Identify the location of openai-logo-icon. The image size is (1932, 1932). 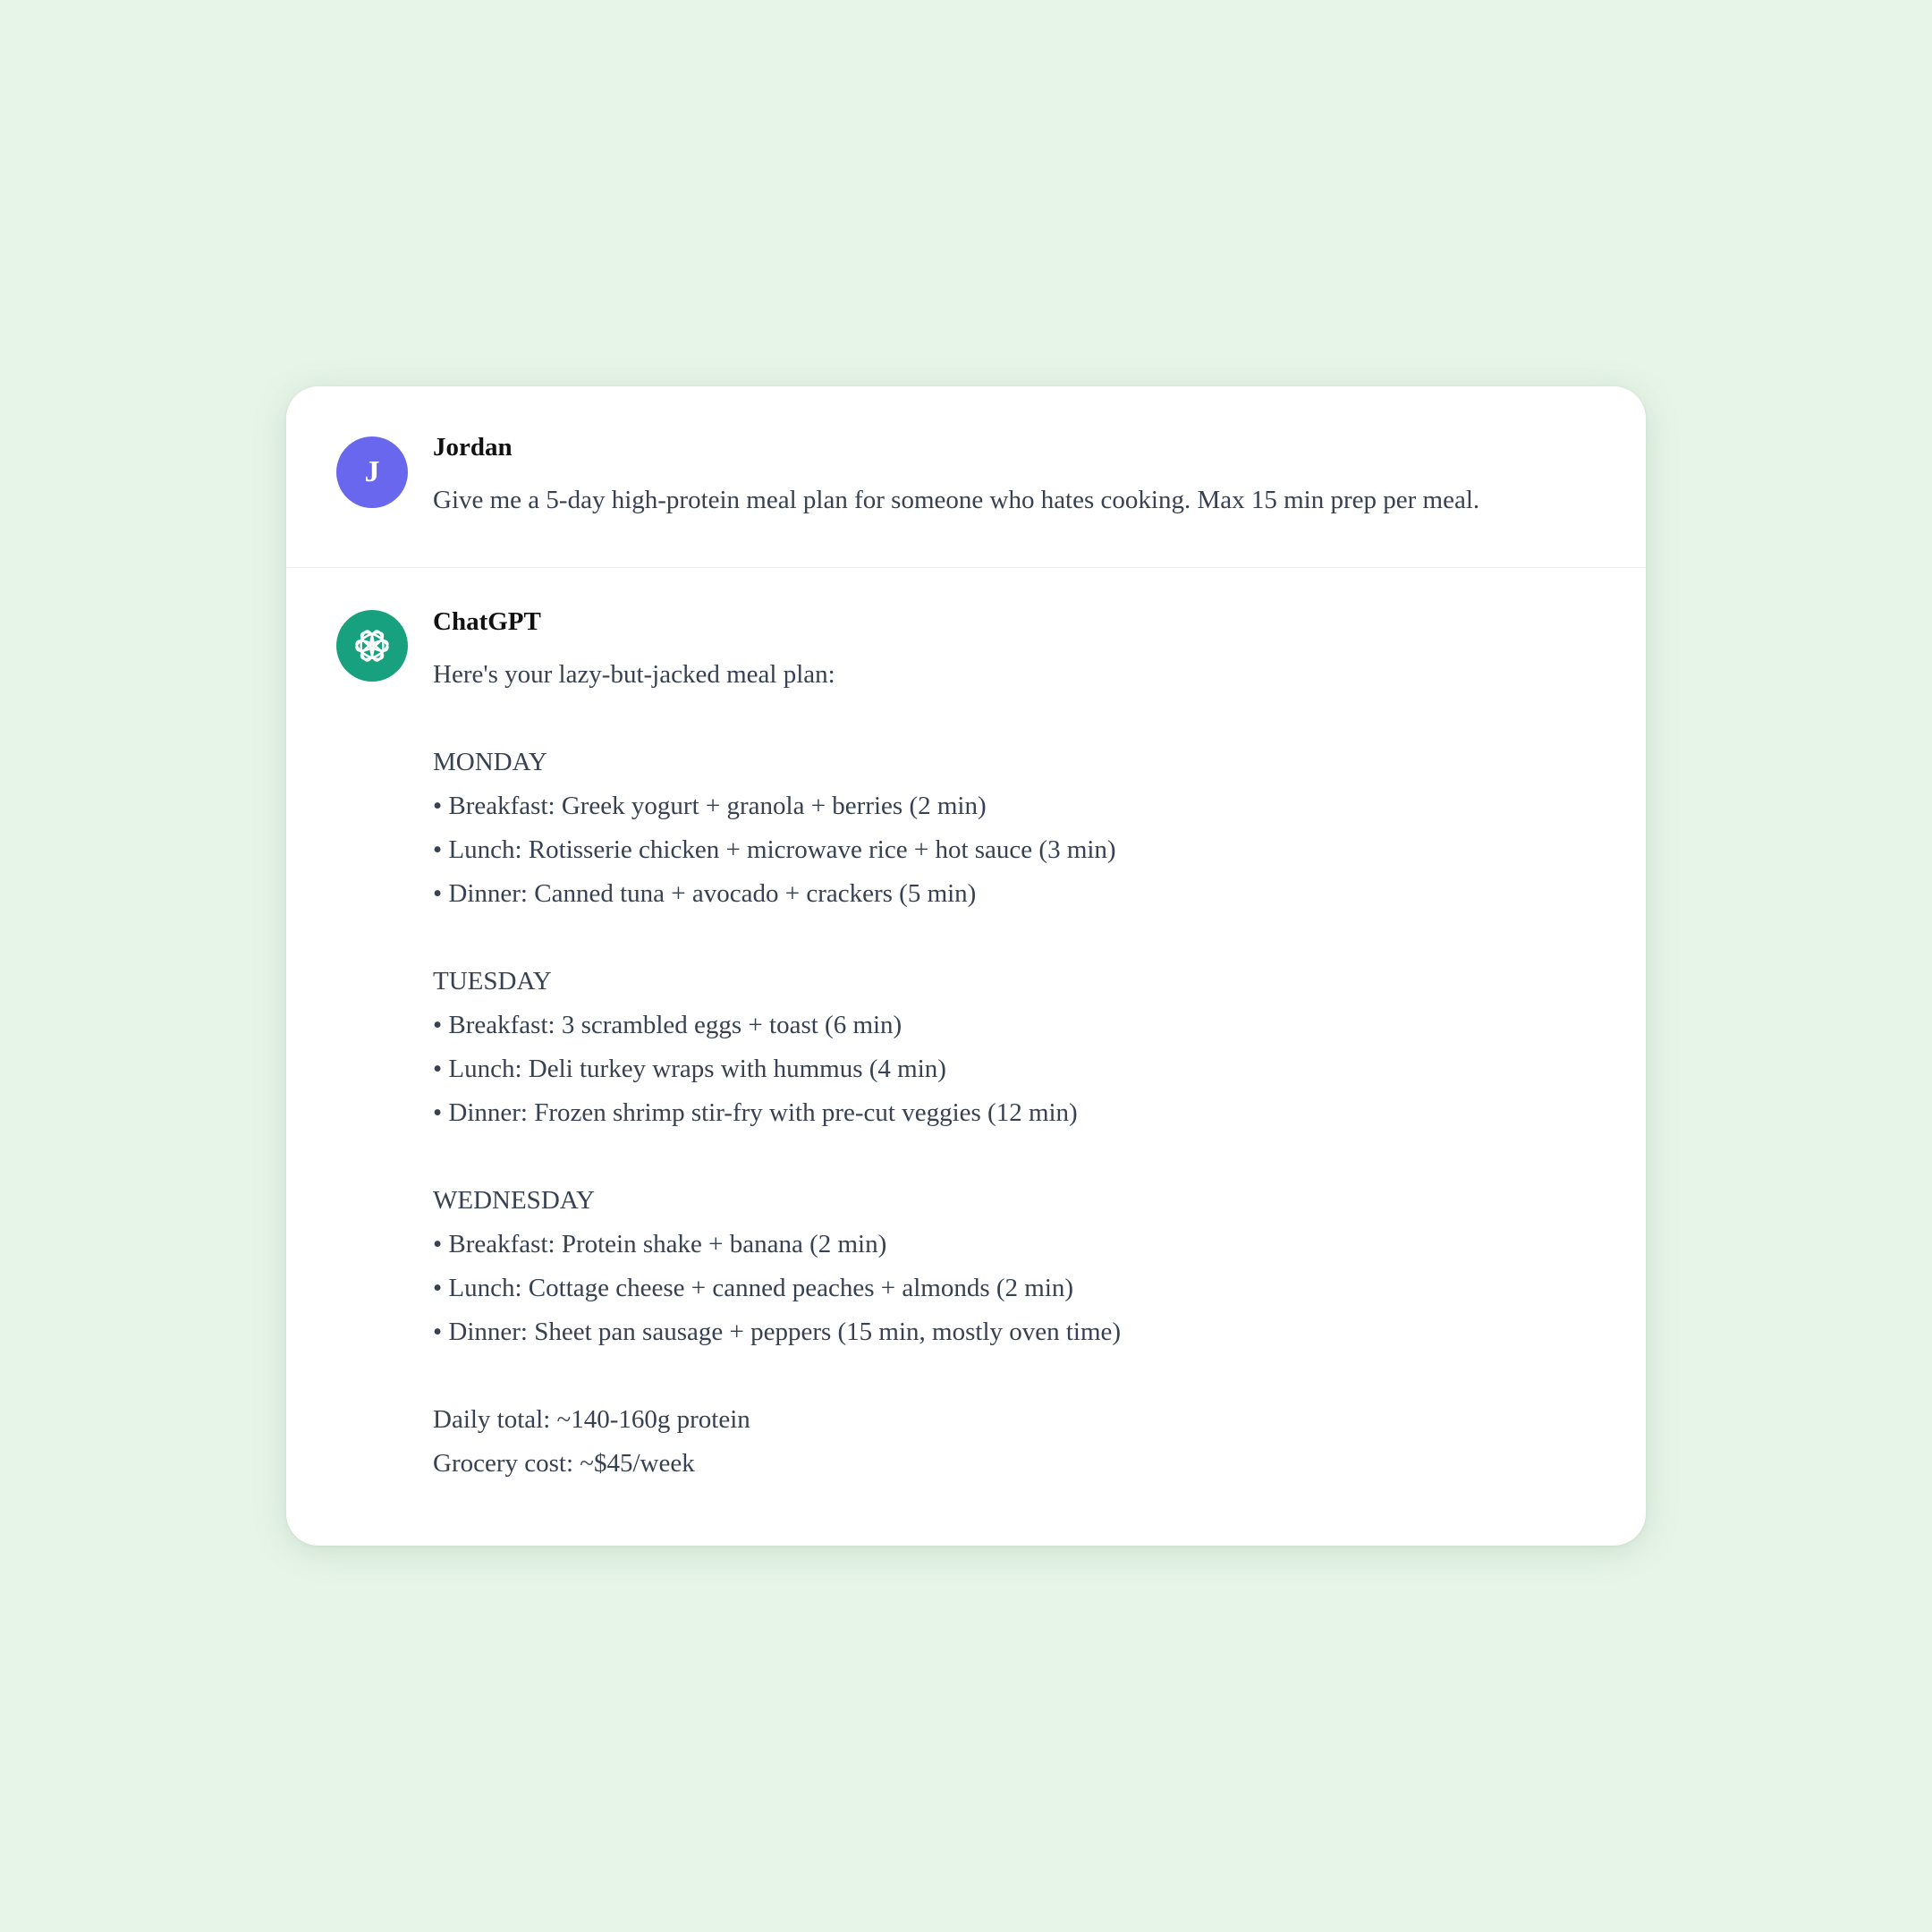
(372, 646).